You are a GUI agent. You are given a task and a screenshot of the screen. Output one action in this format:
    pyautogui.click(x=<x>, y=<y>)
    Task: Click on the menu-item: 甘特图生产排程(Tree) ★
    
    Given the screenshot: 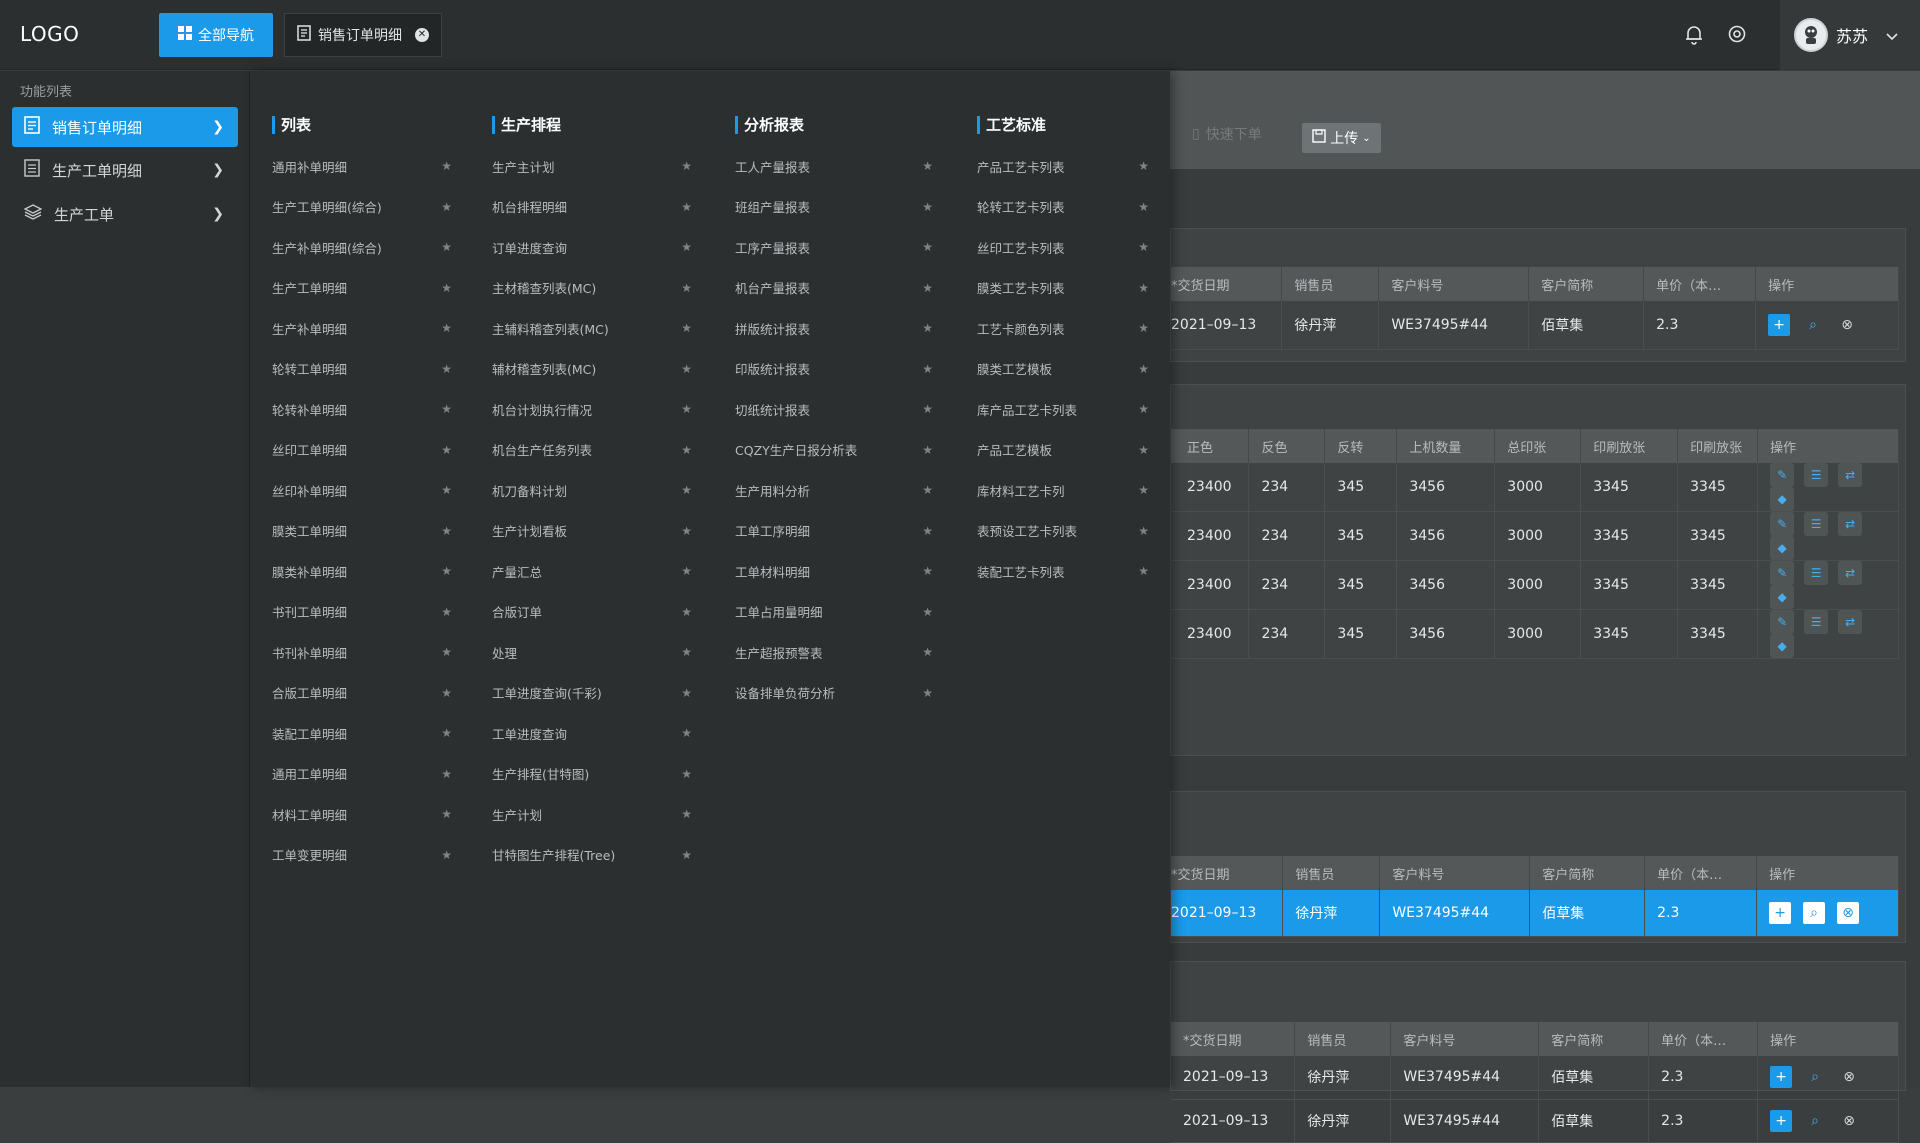 What is the action you would take?
    pyautogui.click(x=592, y=855)
    